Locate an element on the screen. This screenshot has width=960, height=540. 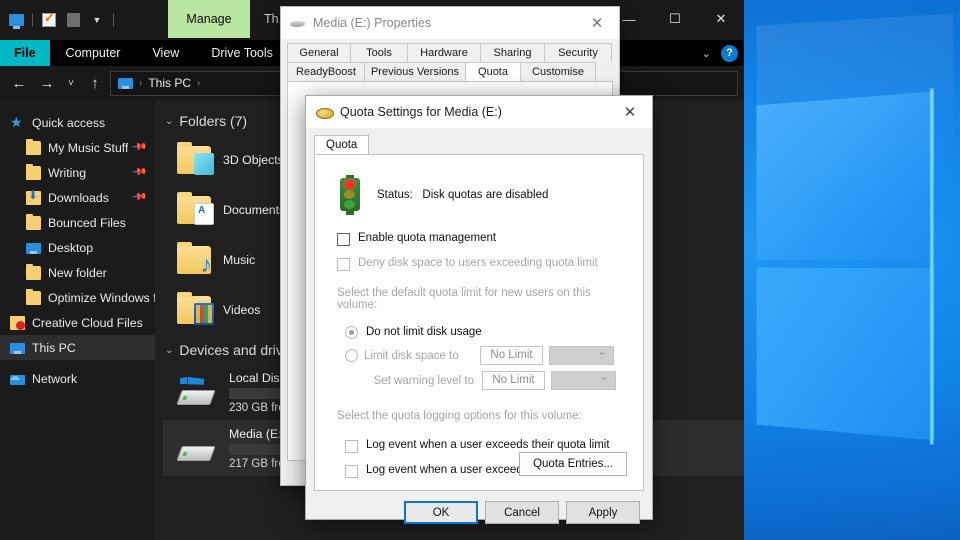
recent-locations-button: ˅ is located at coordinates (71, 83).